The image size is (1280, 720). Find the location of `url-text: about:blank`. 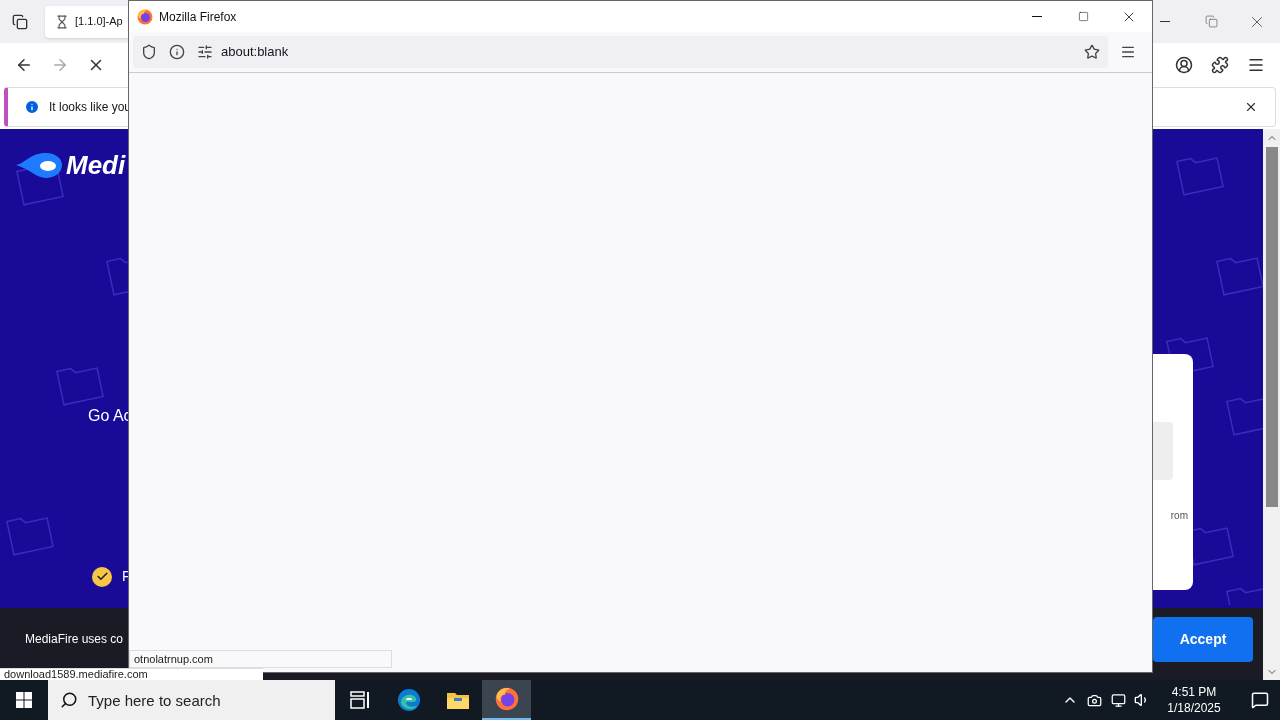

url-text: about:blank is located at coordinates (255, 52).